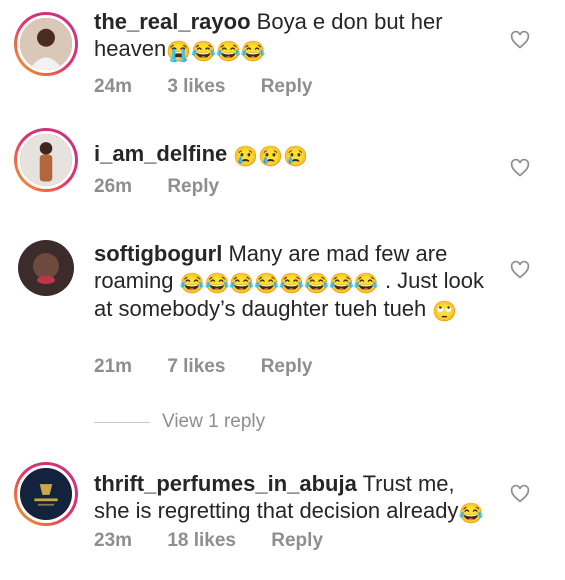 Image resolution: width=565 pixels, height=580 pixels. I want to click on comment-meta: 23m 18 likes Reply, so click(223, 541).